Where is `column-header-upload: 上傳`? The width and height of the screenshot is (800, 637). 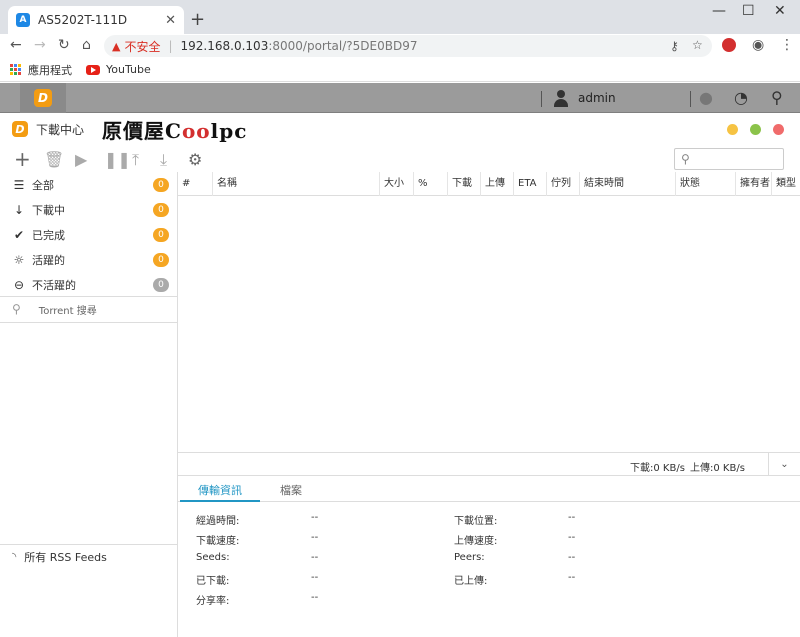 column-header-upload: 上傳 is located at coordinates (497, 184).